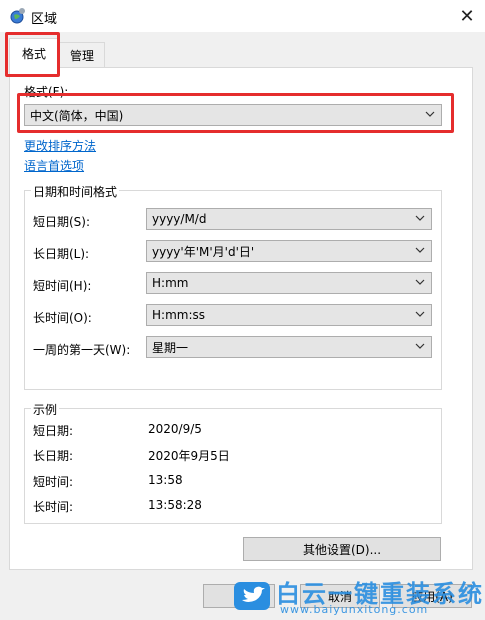  What do you see at coordinates (44, 19) in the screenshot?
I see `window-title: 区域` at bounding box center [44, 19].